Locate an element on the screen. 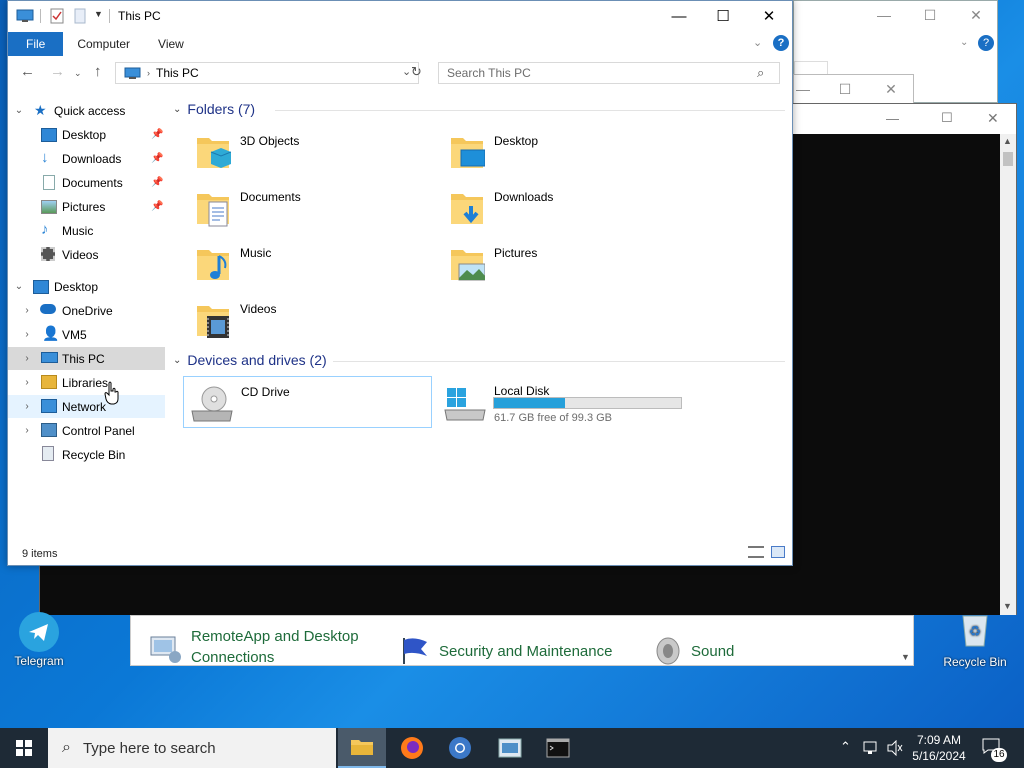  desktop-icon-recycle-bin: ♻ Recycle Bin is located at coordinates (975, 640).